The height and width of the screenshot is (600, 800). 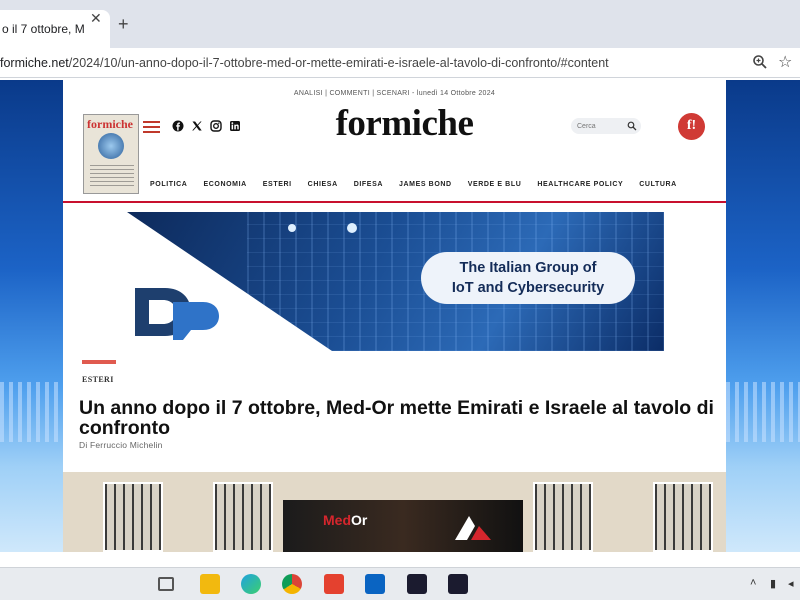 What do you see at coordinates (425, 184) in the screenshot?
I see `nav-item-james-bond: JAMES BOND` at bounding box center [425, 184].